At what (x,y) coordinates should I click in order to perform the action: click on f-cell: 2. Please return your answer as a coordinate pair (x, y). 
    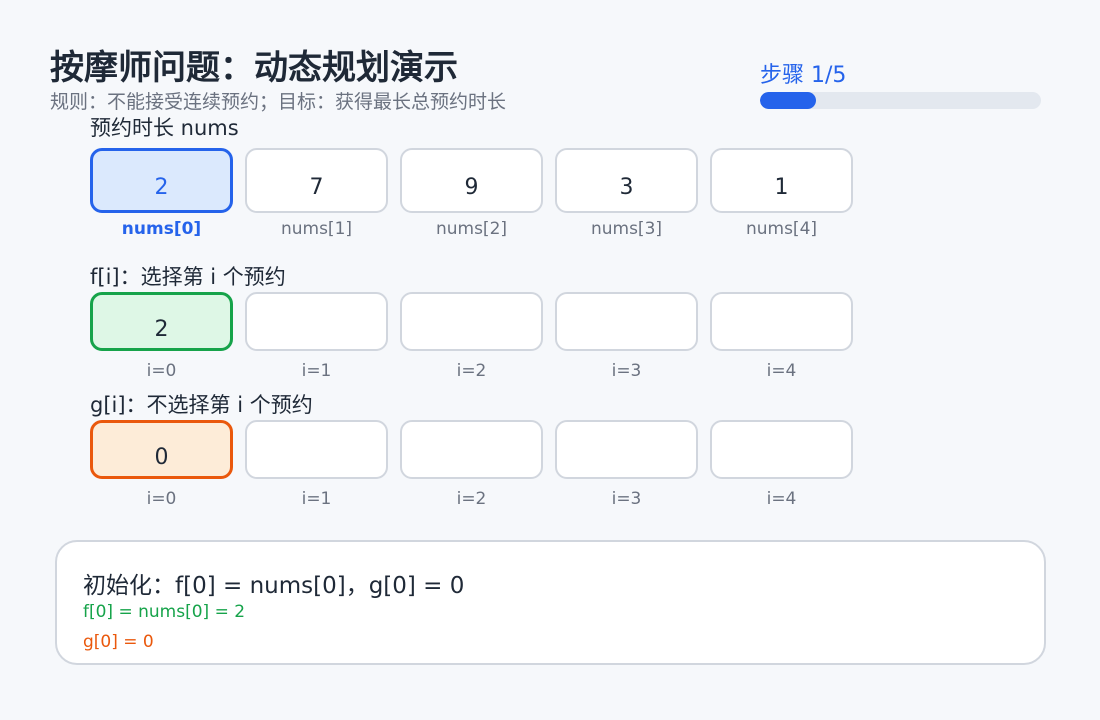
    Looking at the image, I should click on (161, 321).